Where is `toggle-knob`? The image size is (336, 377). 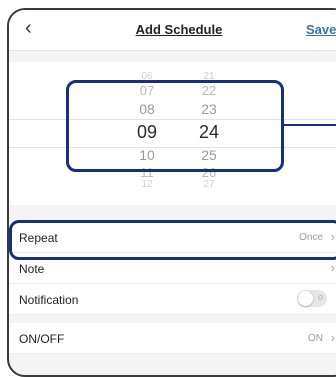 toggle-knob is located at coordinates (305, 298).